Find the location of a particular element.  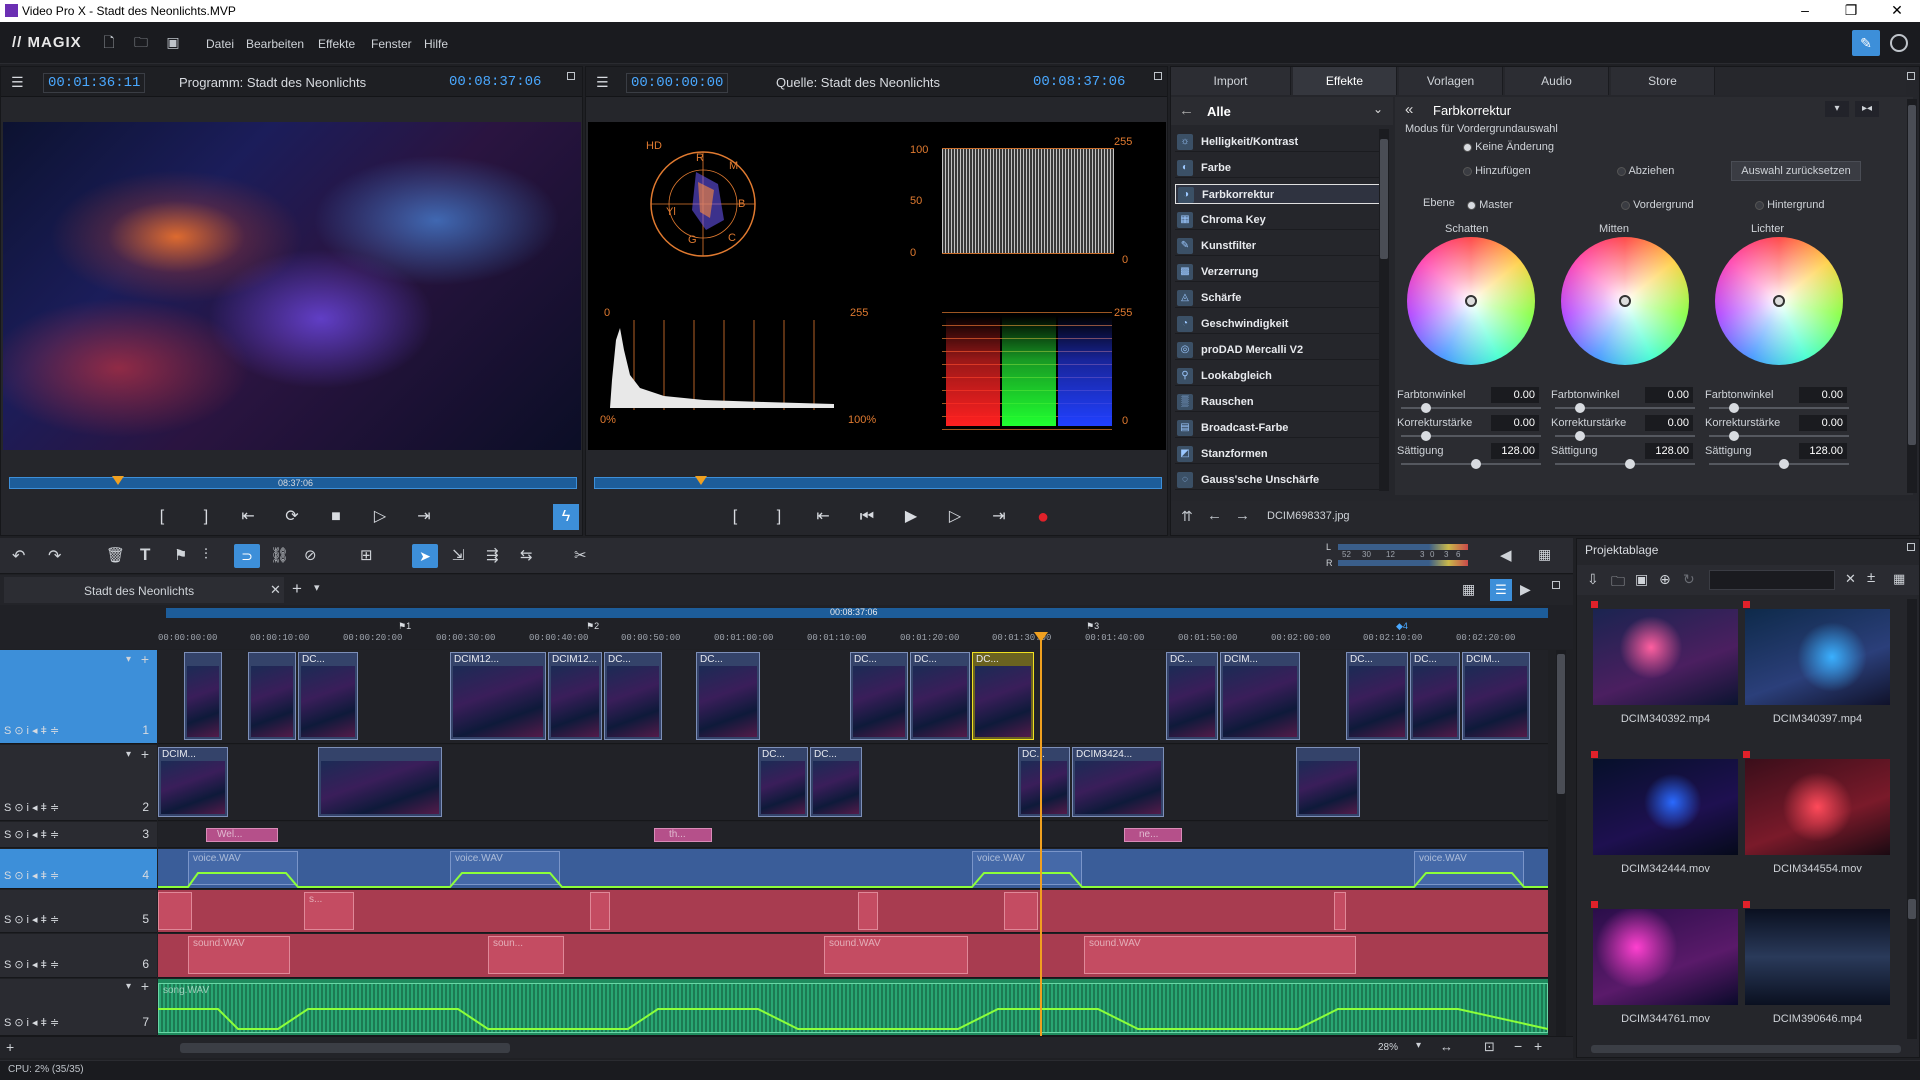

track-header-4: S⊙i◂ǂ≑ 4 is located at coordinates (78, 869).